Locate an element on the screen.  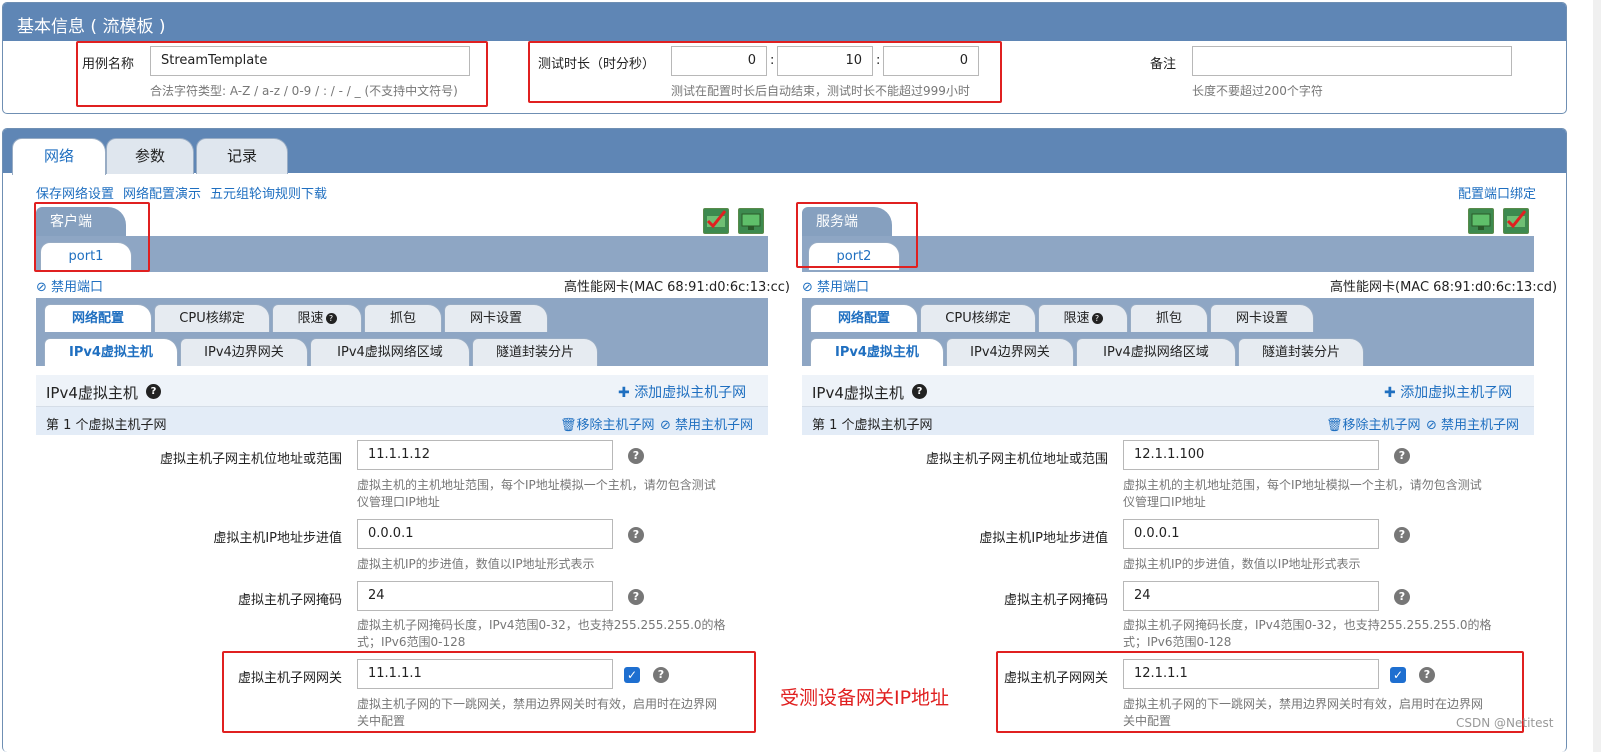
server-subtab-net-config: 网络配置 is located at coordinates (864, 318).